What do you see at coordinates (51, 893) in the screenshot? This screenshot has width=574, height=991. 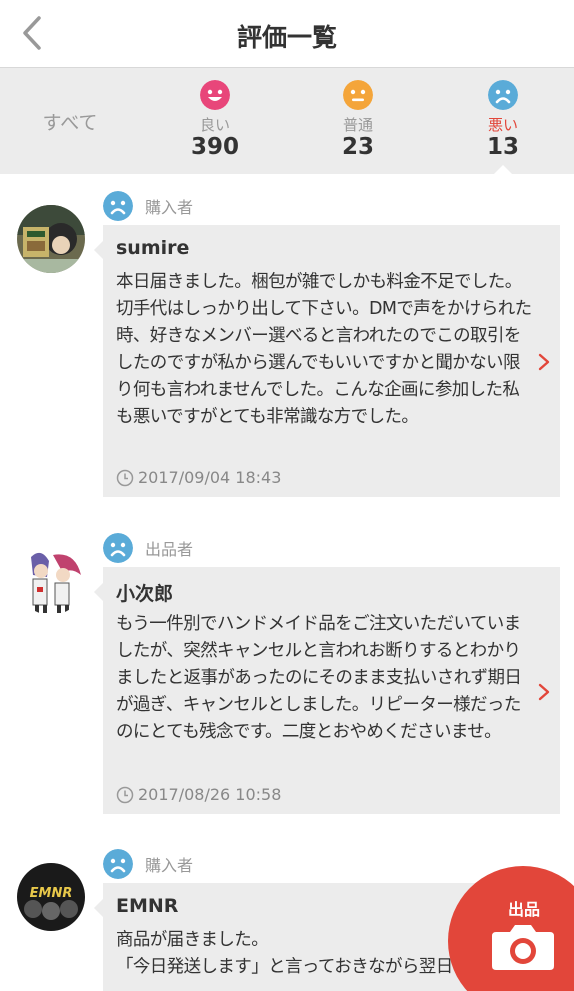 I see `emnr-logo-text: EMNR` at bounding box center [51, 893].